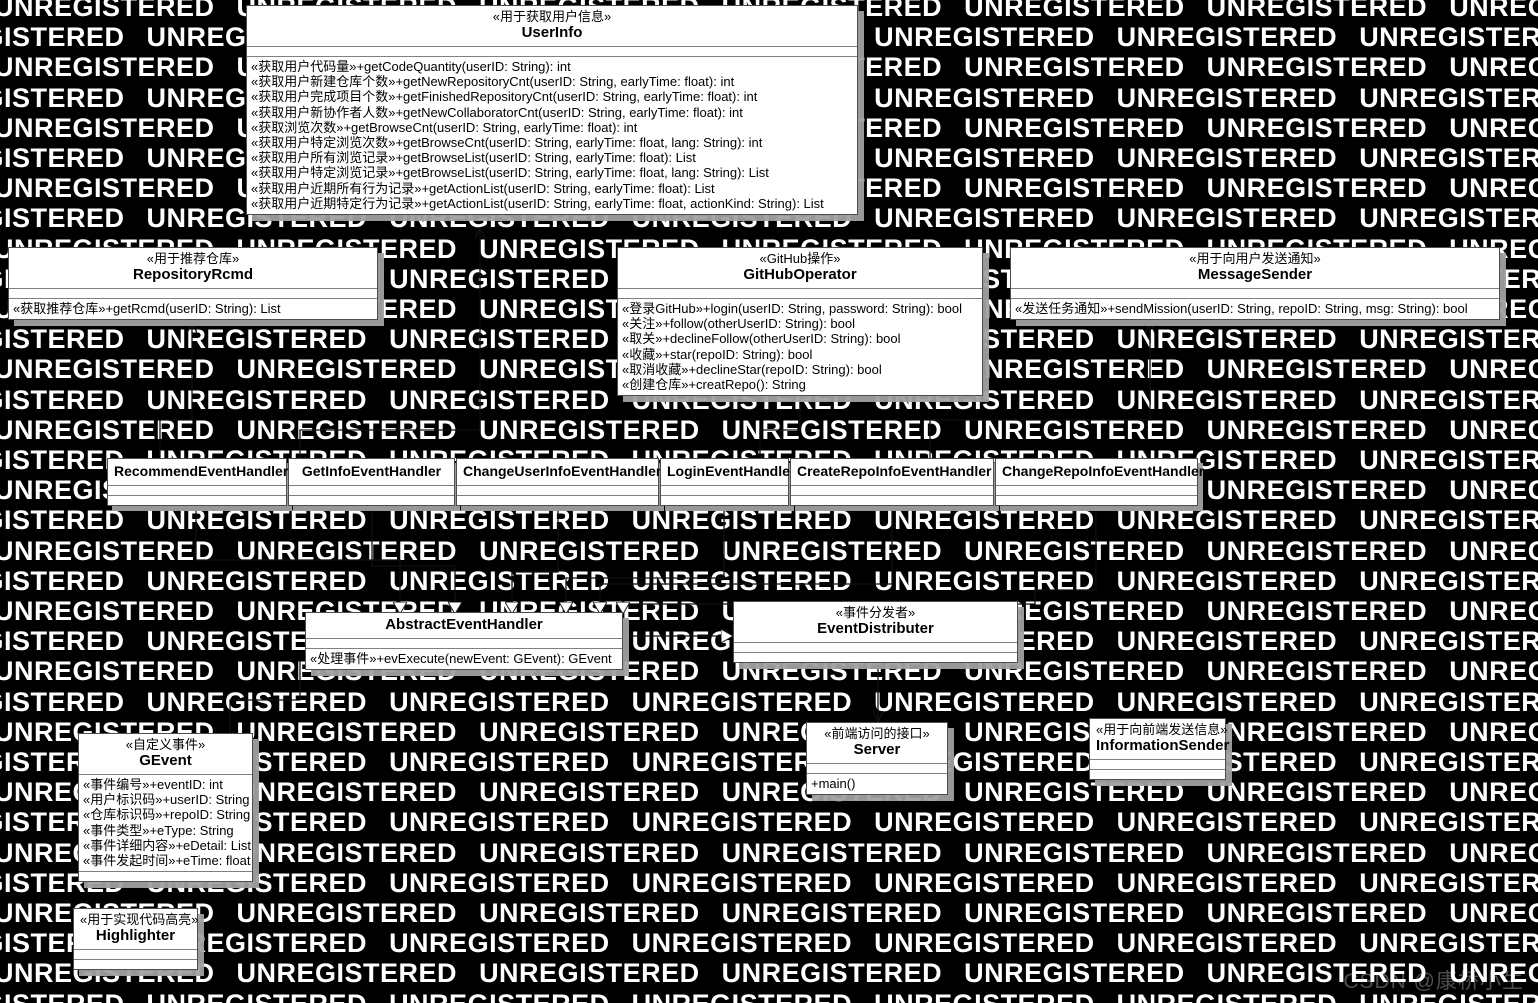 This screenshot has height=1003, width=1538. I want to click on method-item: «创建仓库»+creatRepo(): String, so click(714, 385).